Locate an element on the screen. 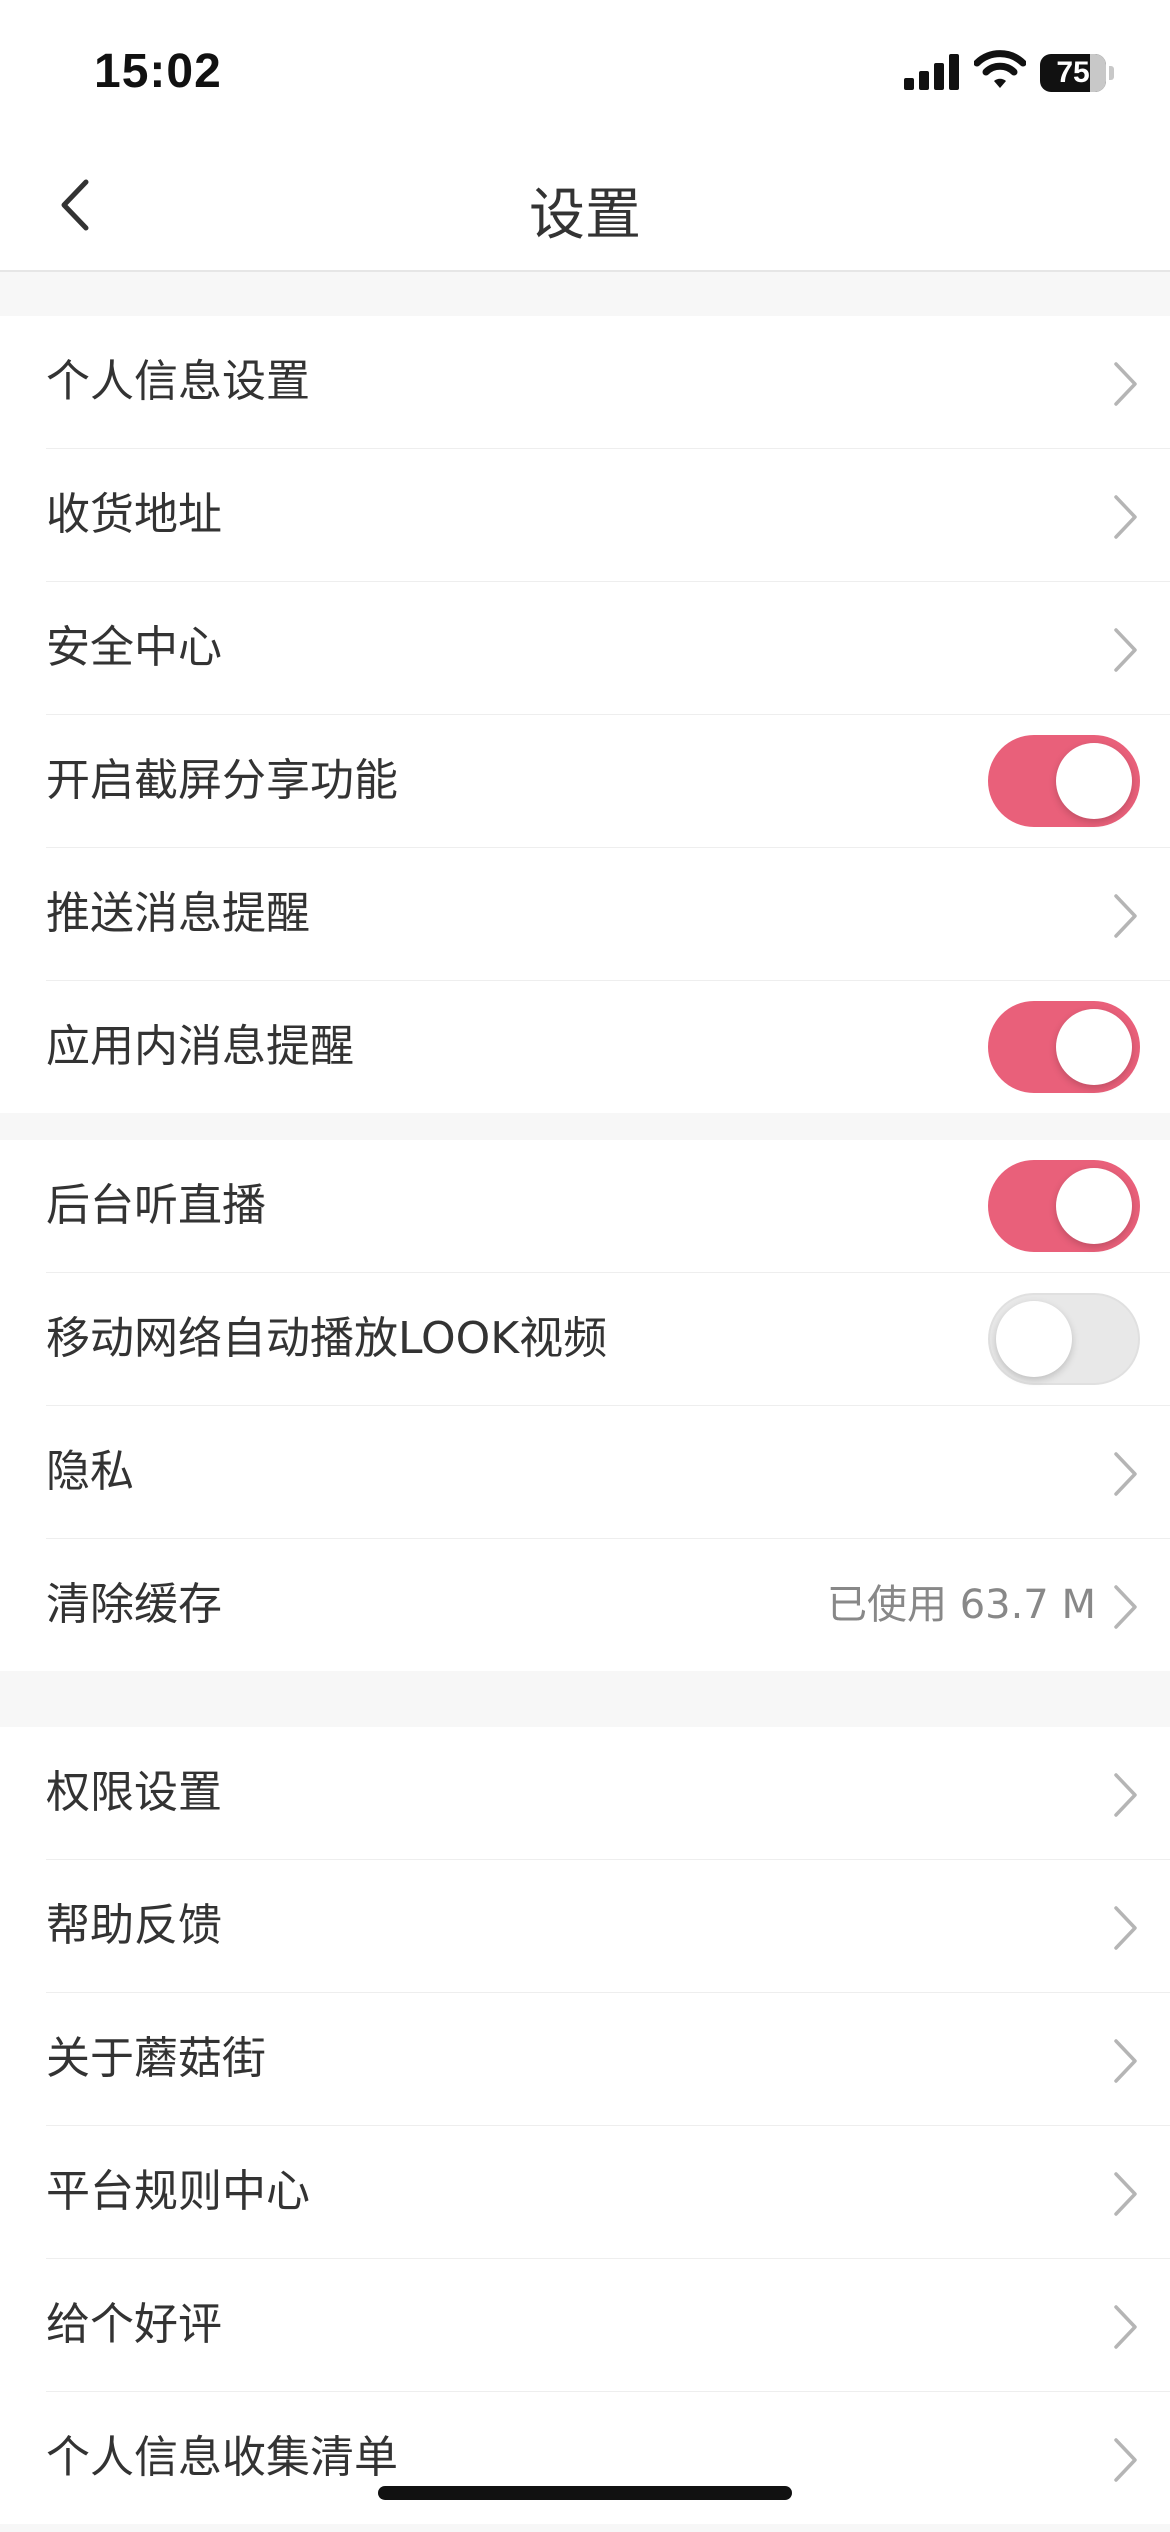 The height and width of the screenshot is (2532, 1170). section2-row-1: 移动网络自动播放LOOK视频 is located at coordinates (608, 1339).